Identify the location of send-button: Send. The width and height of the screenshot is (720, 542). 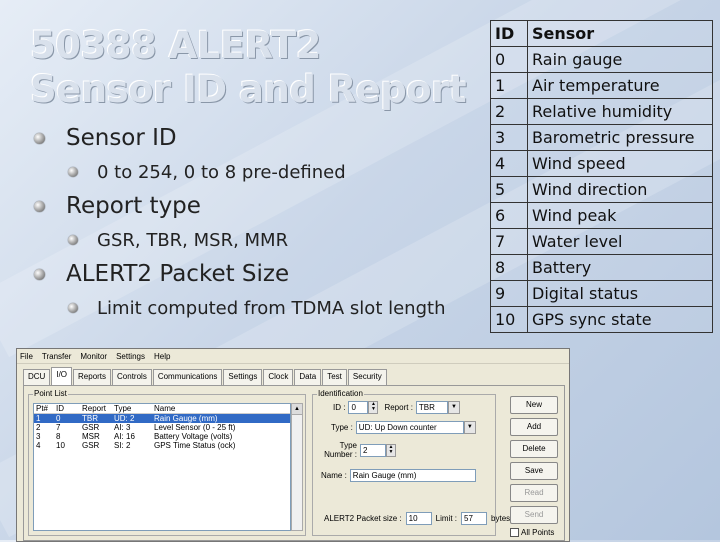
(534, 515).